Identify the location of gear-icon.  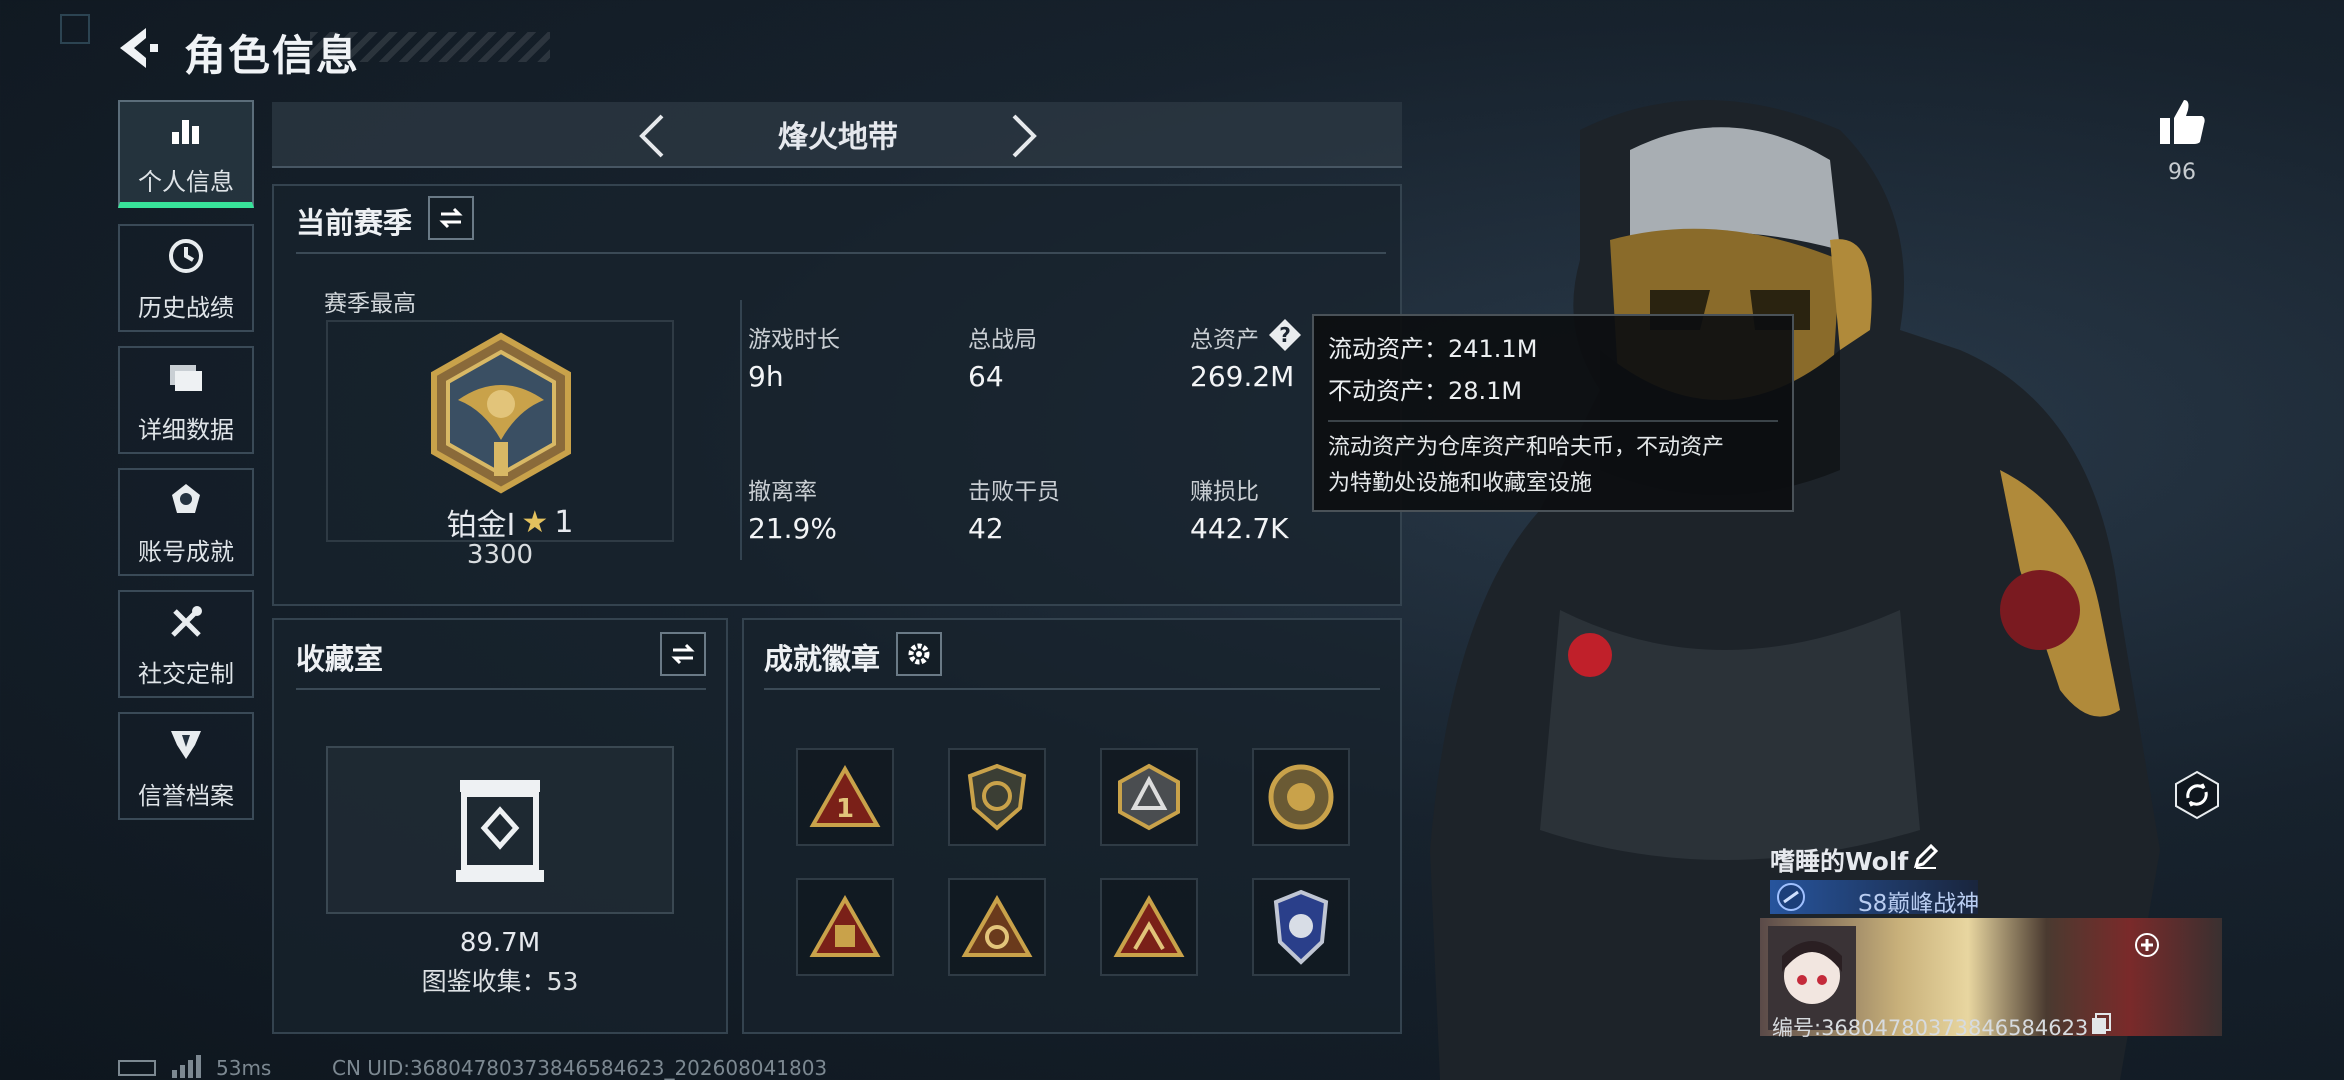
(919, 654).